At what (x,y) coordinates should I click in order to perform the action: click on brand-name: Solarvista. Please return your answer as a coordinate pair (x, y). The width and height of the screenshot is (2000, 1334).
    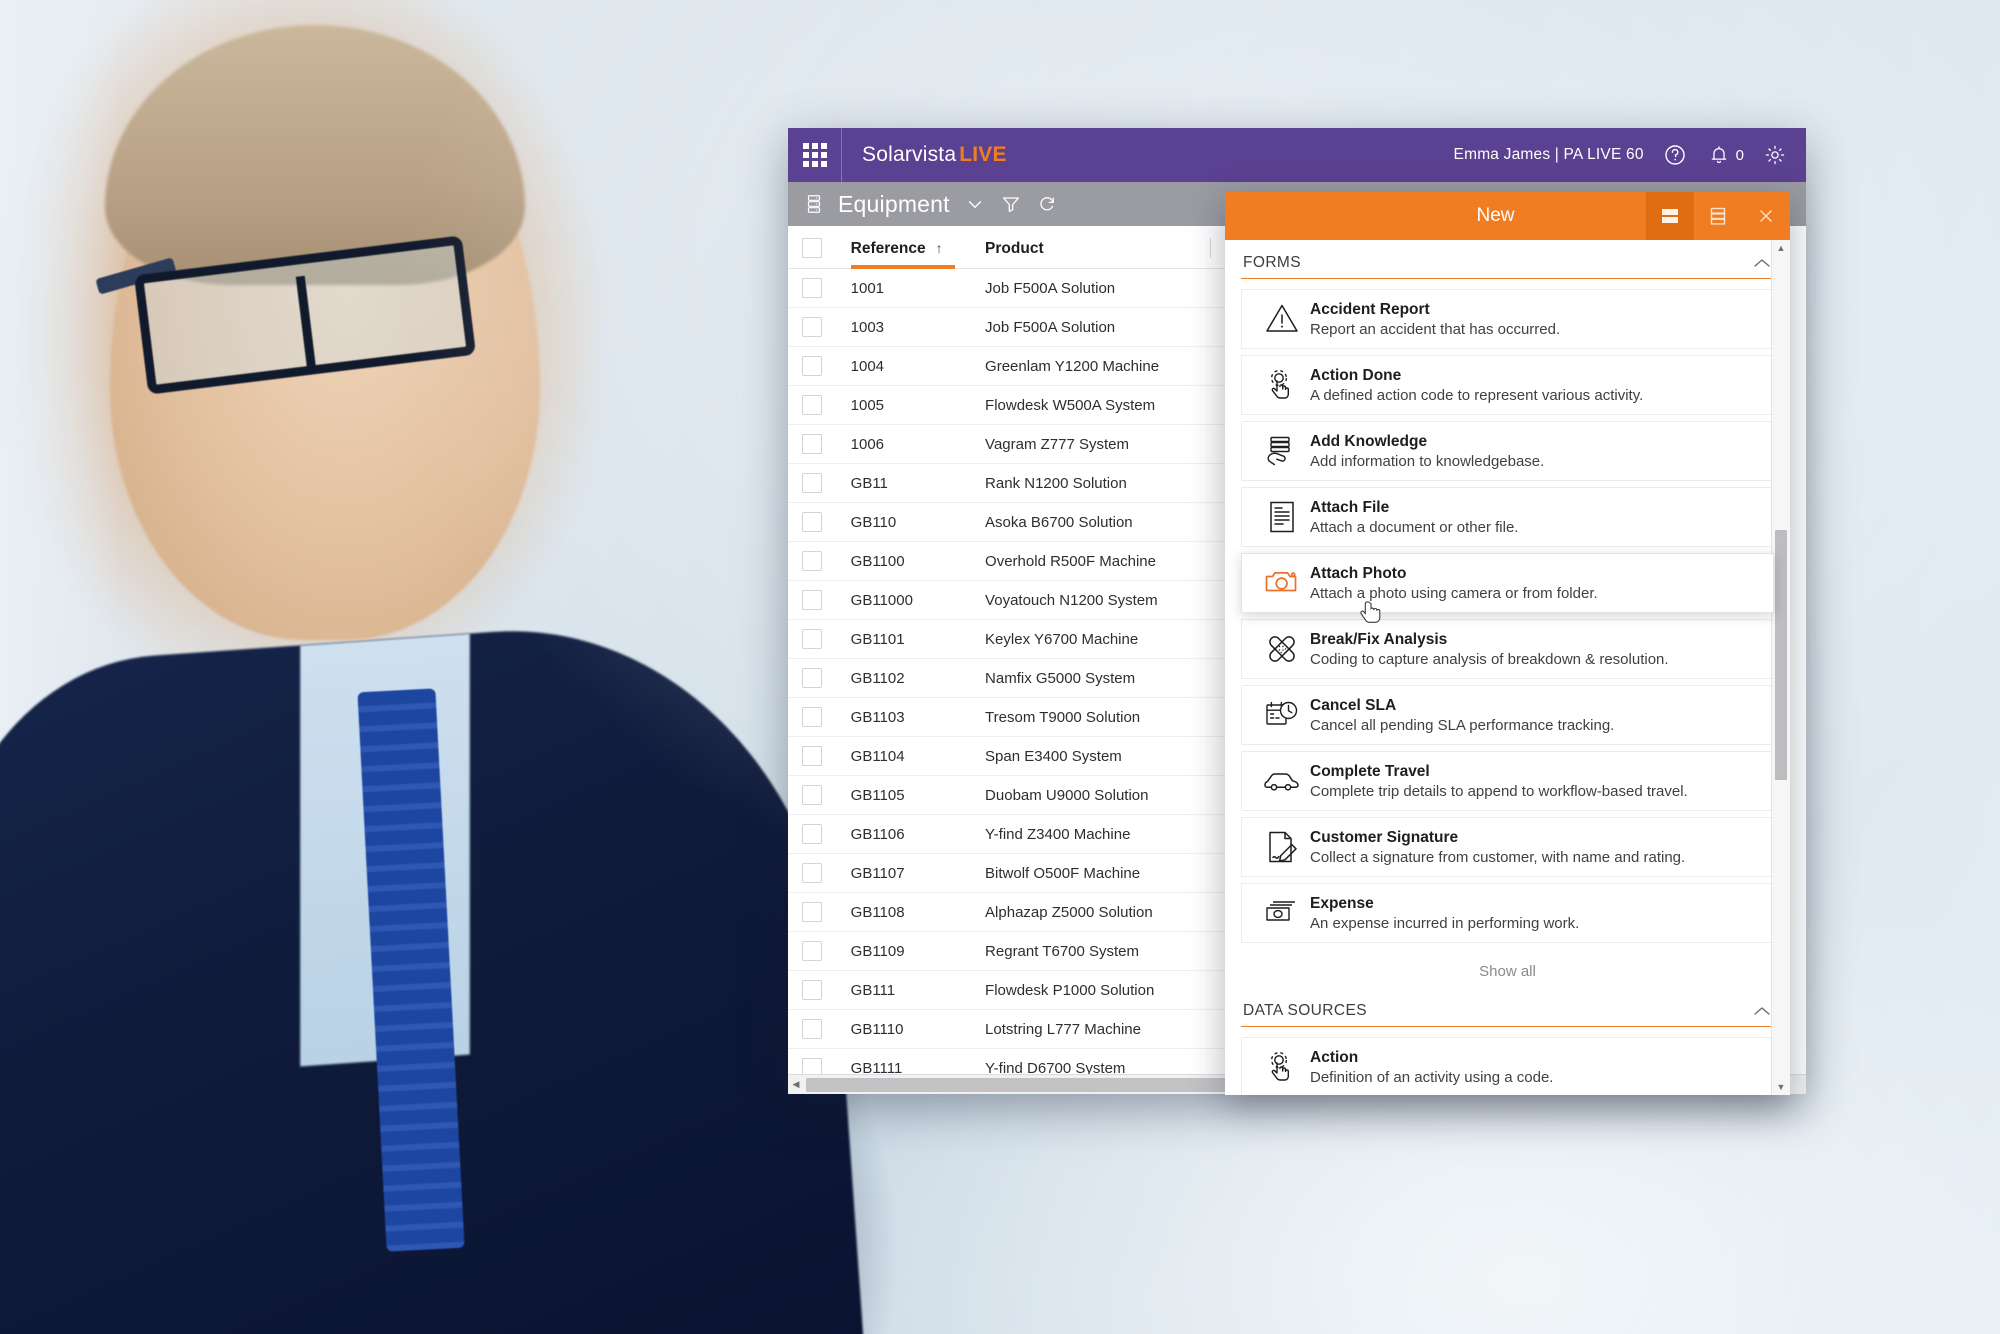
    Looking at the image, I should click on (909, 154).